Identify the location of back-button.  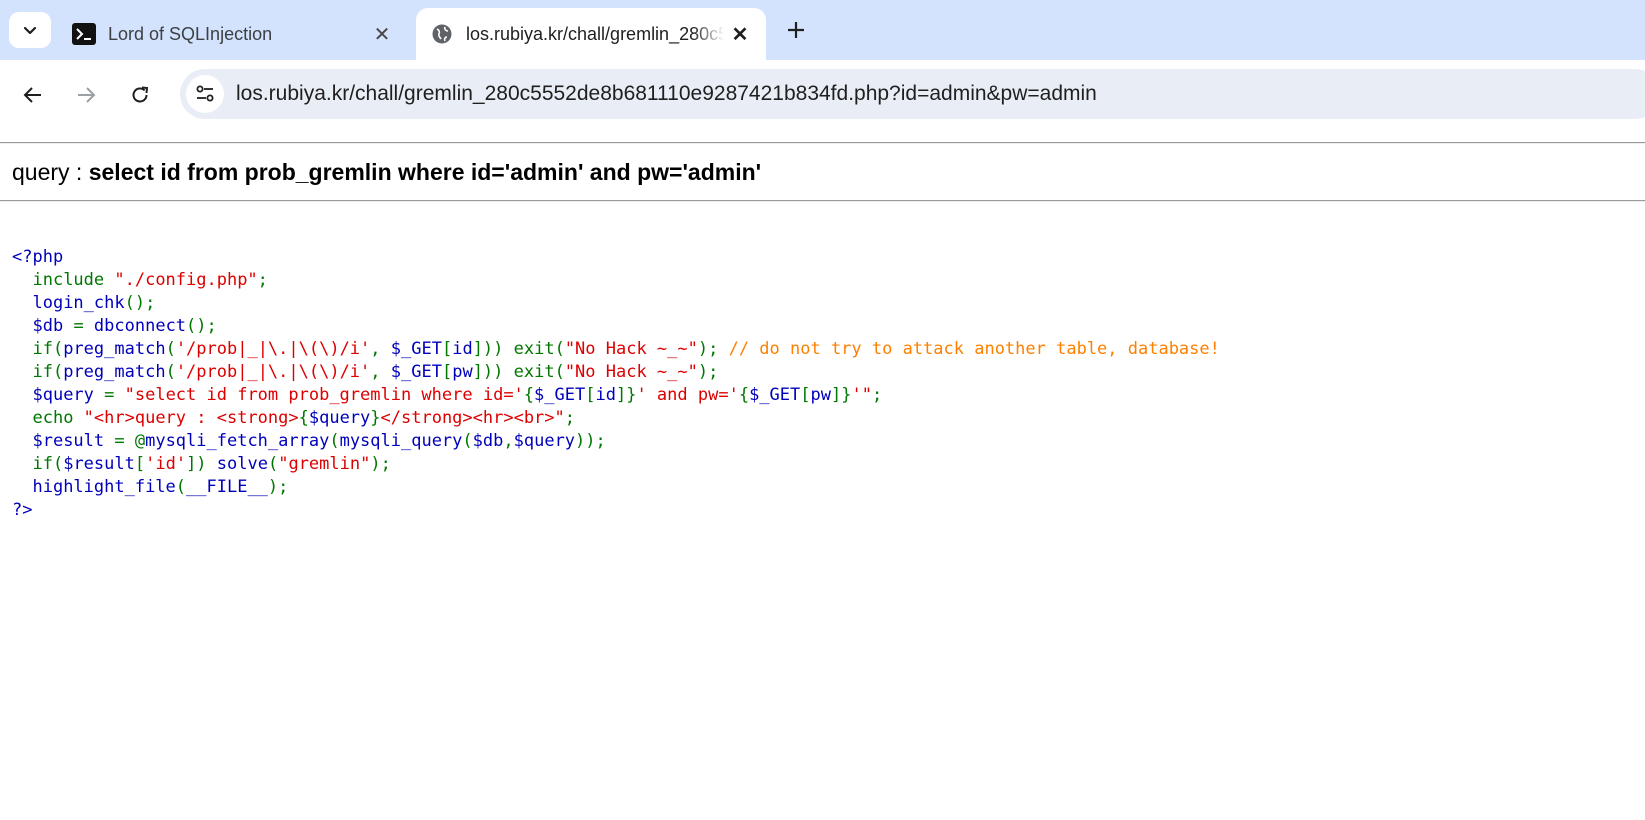
(33, 95).